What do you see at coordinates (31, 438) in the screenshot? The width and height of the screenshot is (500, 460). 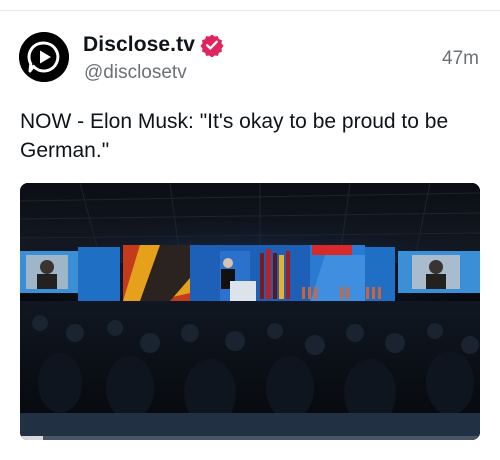 I see `video-progress-fill` at bounding box center [31, 438].